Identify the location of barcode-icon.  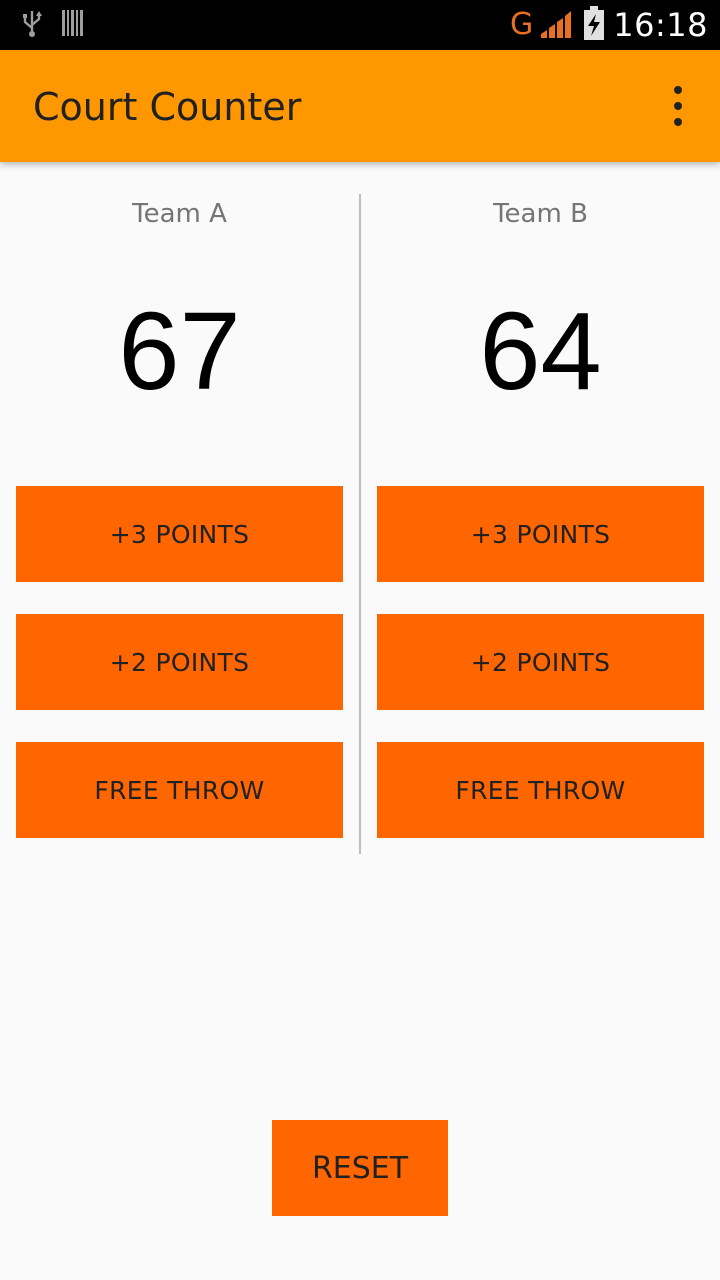
(73, 25).